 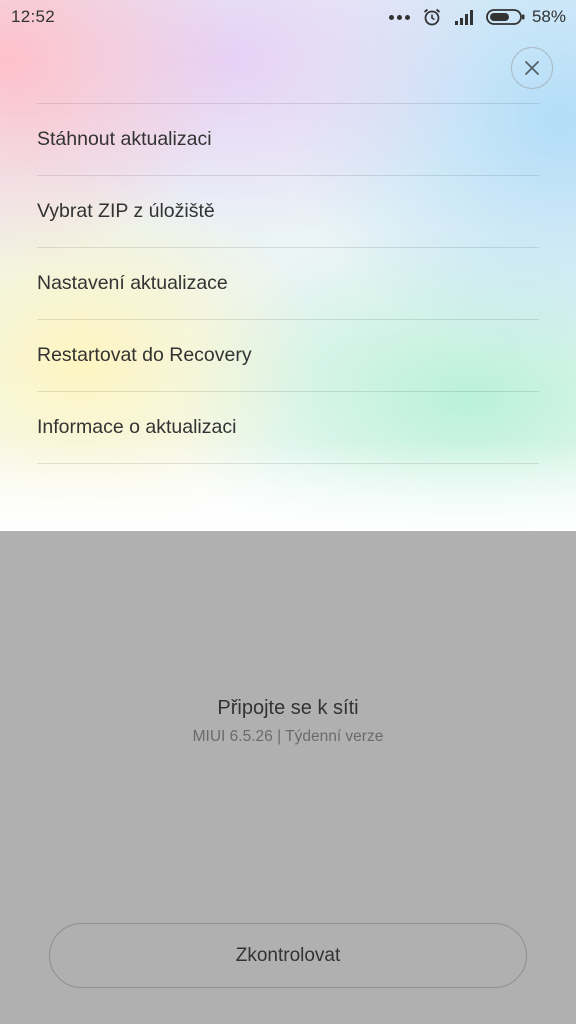 I want to click on menu-item-choose-zip: Vybrat ZIP z úložiště, so click(x=288, y=212).